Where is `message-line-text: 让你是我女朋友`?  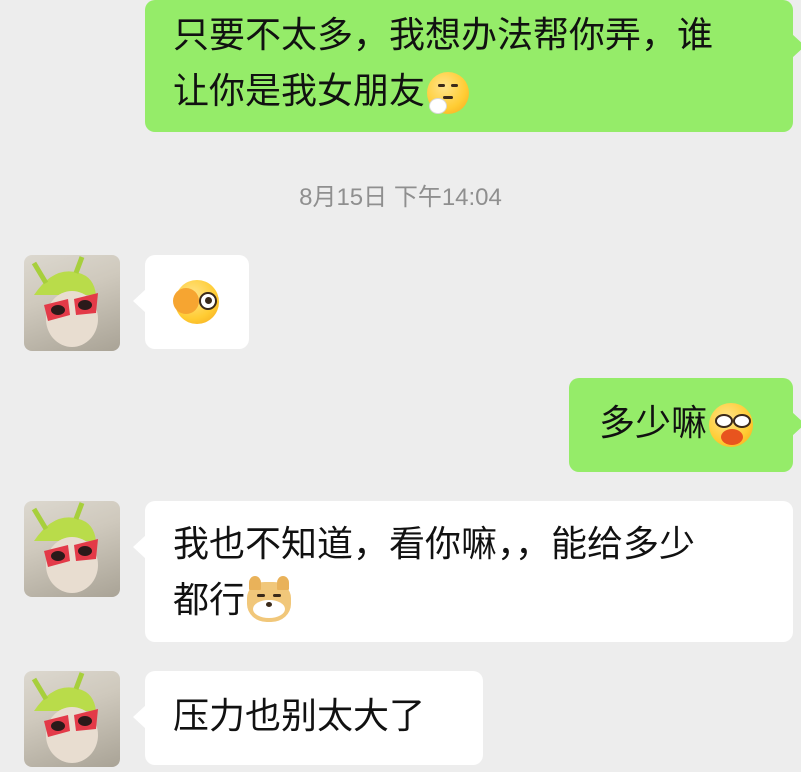
message-line-text: 让你是我女朋友 is located at coordinates (299, 91).